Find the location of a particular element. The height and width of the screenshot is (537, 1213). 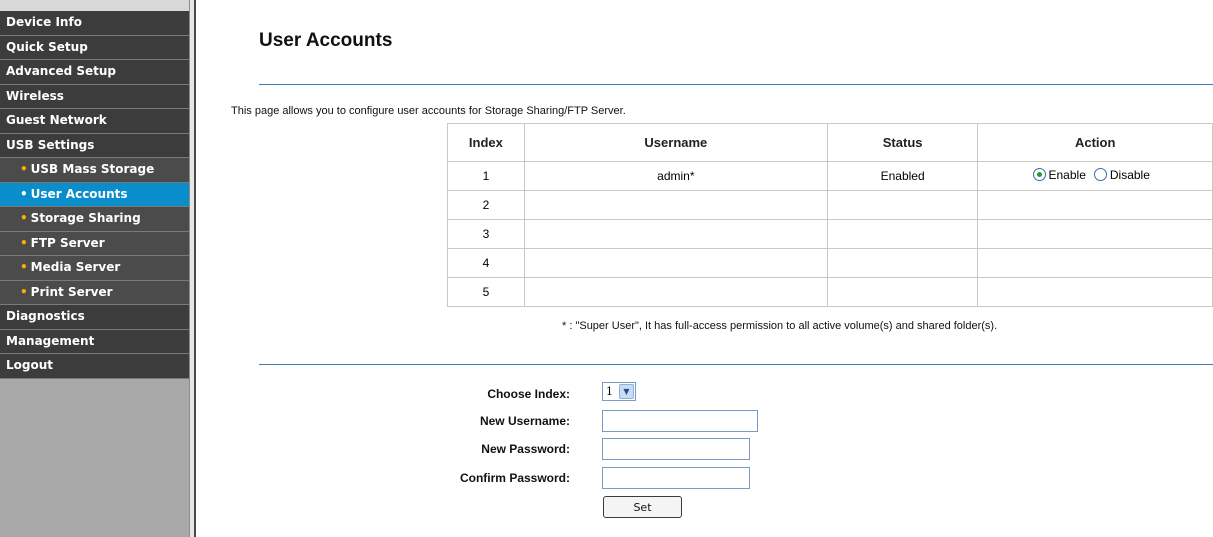

sidebar-item-storage-sharing: • Storage Sharing is located at coordinates (94, 219).